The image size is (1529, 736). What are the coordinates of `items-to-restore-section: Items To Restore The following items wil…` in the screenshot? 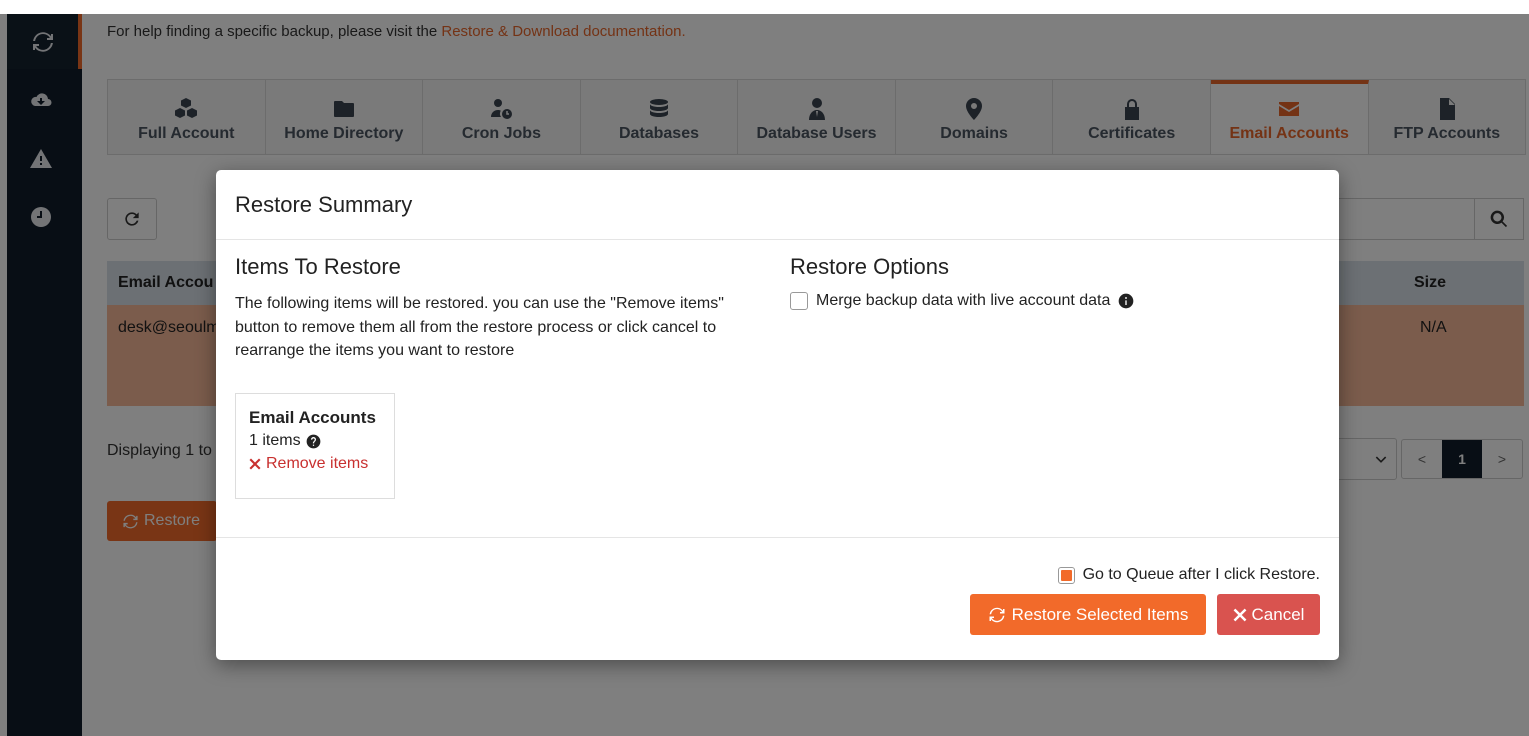 It's located at (490, 376).